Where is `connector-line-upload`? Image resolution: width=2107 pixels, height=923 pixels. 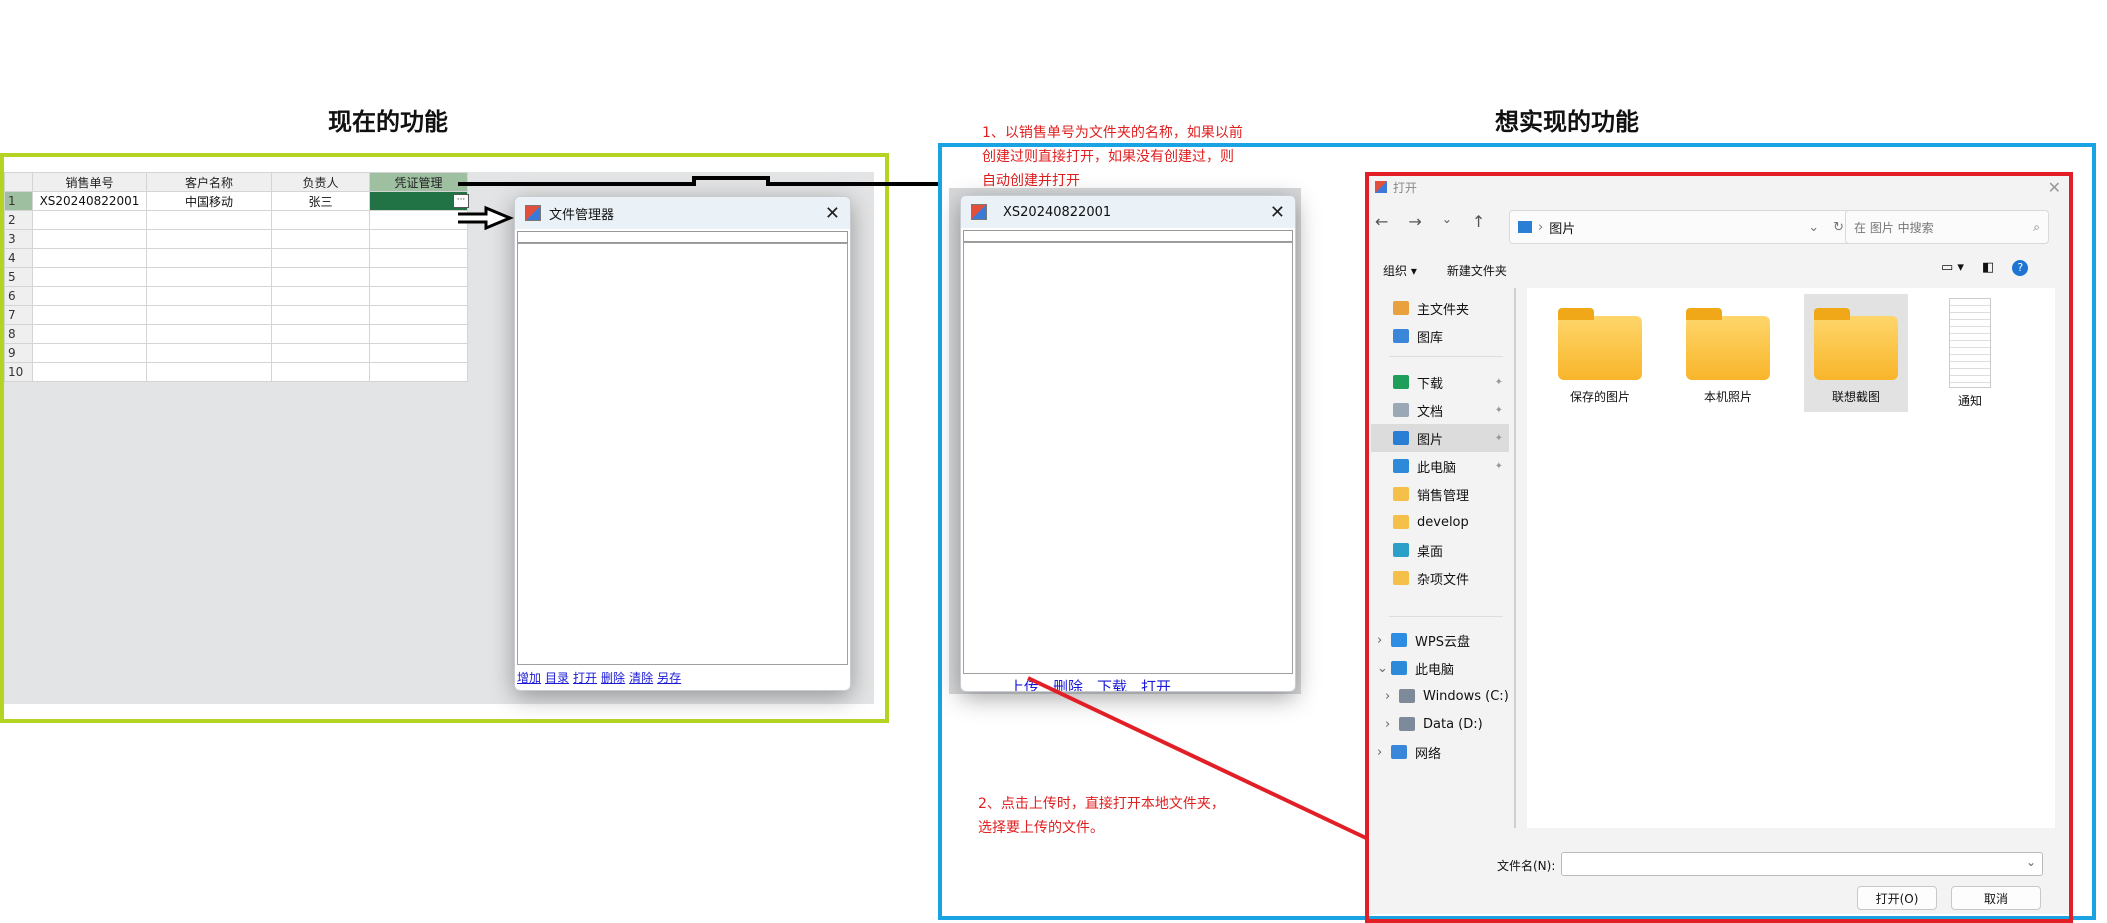 connector-line-upload is located at coordinates (1197, 758).